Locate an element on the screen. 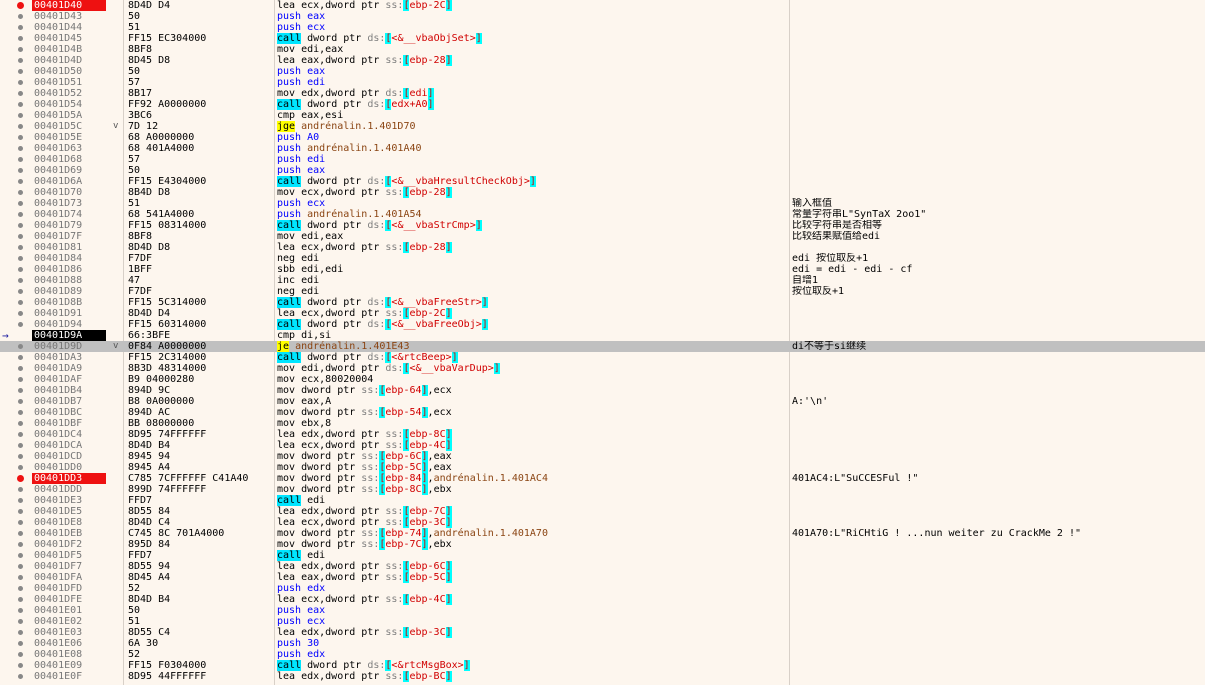 This screenshot has height=685, width=1205. instruction: call dword ptr ds:[<&rtcBeep>] is located at coordinates (533, 357).